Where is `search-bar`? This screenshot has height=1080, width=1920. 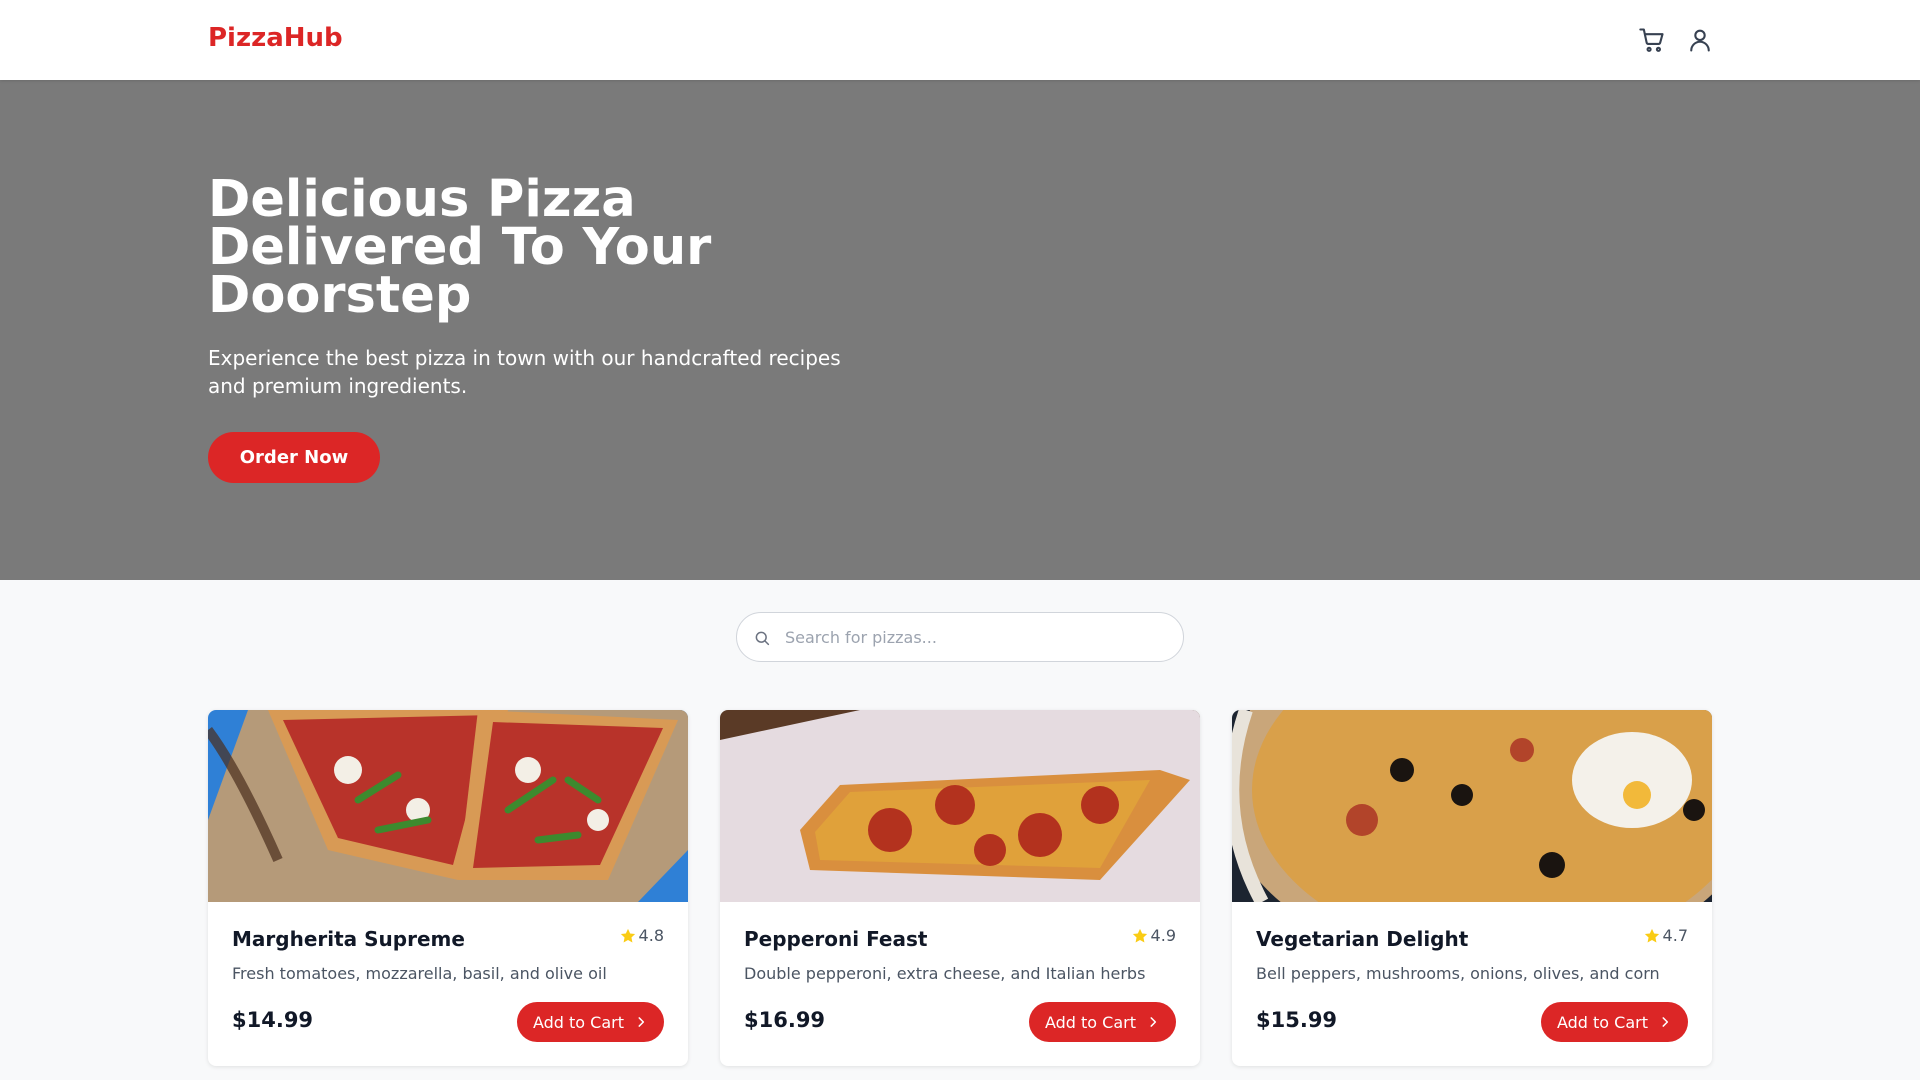 search-bar is located at coordinates (960, 637).